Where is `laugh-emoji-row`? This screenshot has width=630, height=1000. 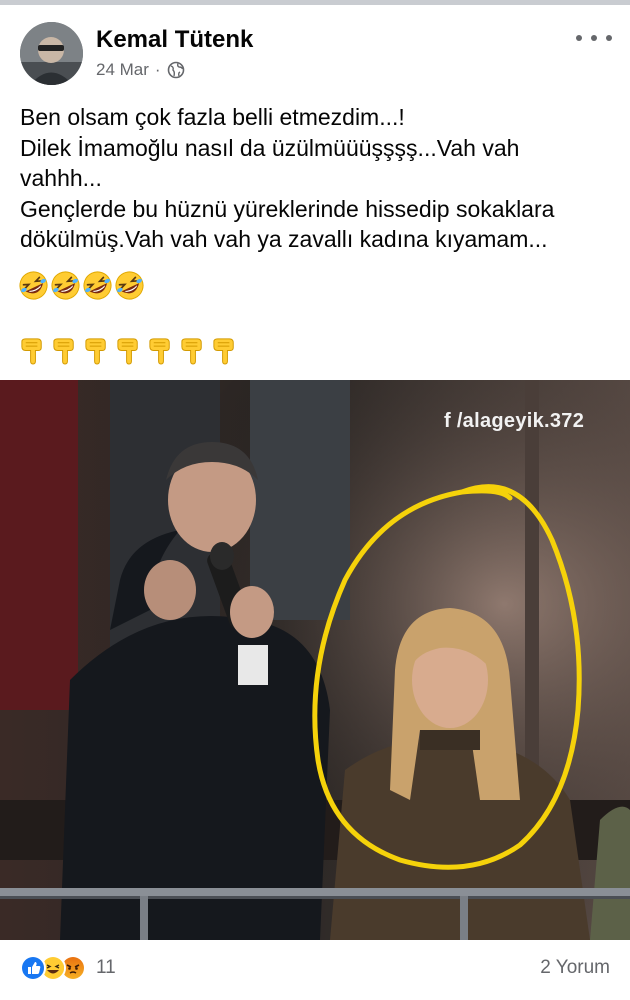
laugh-emoji-row is located at coordinates (81, 286).